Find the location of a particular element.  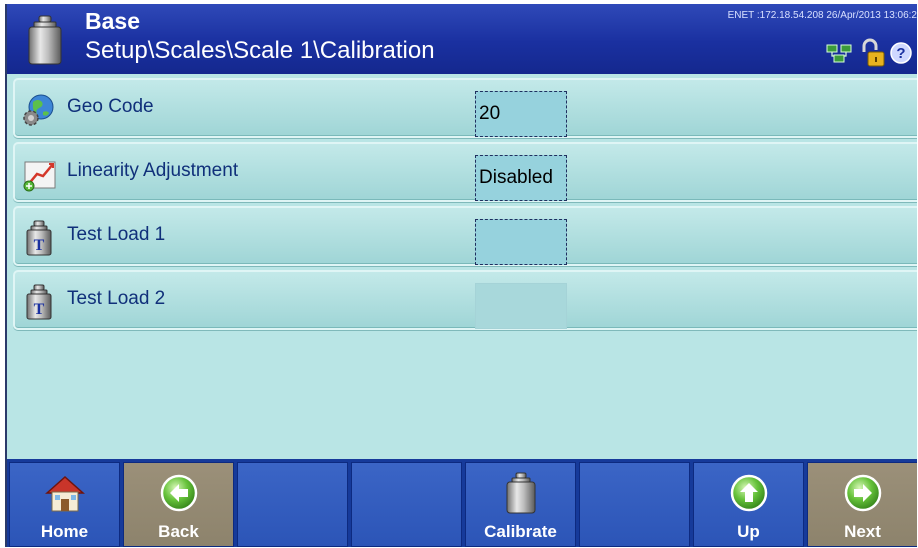

test-load-2-field is located at coordinates (521, 306).